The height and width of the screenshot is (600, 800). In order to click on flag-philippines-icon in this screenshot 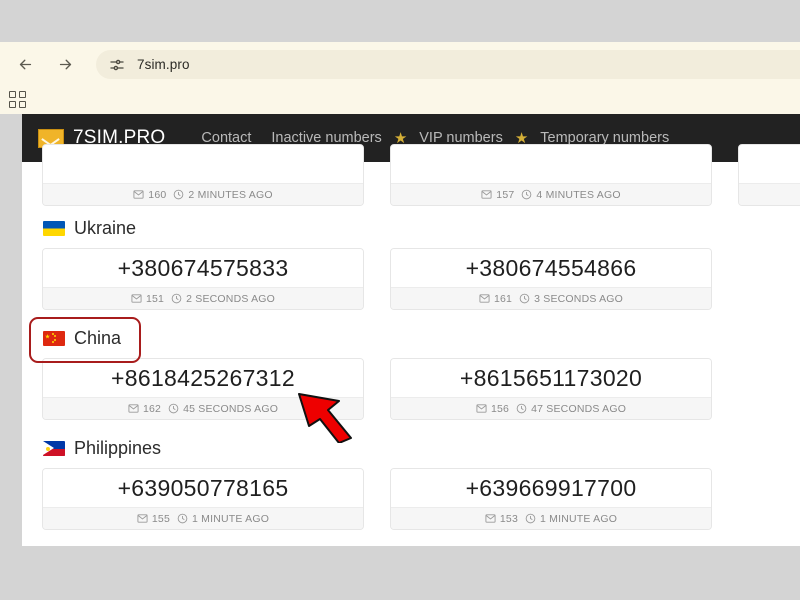, I will do `click(54, 448)`.